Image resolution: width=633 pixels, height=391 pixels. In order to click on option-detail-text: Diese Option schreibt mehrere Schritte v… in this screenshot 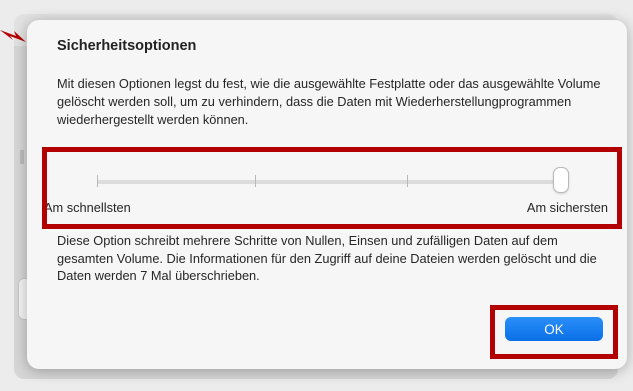, I will do `click(327, 258)`.